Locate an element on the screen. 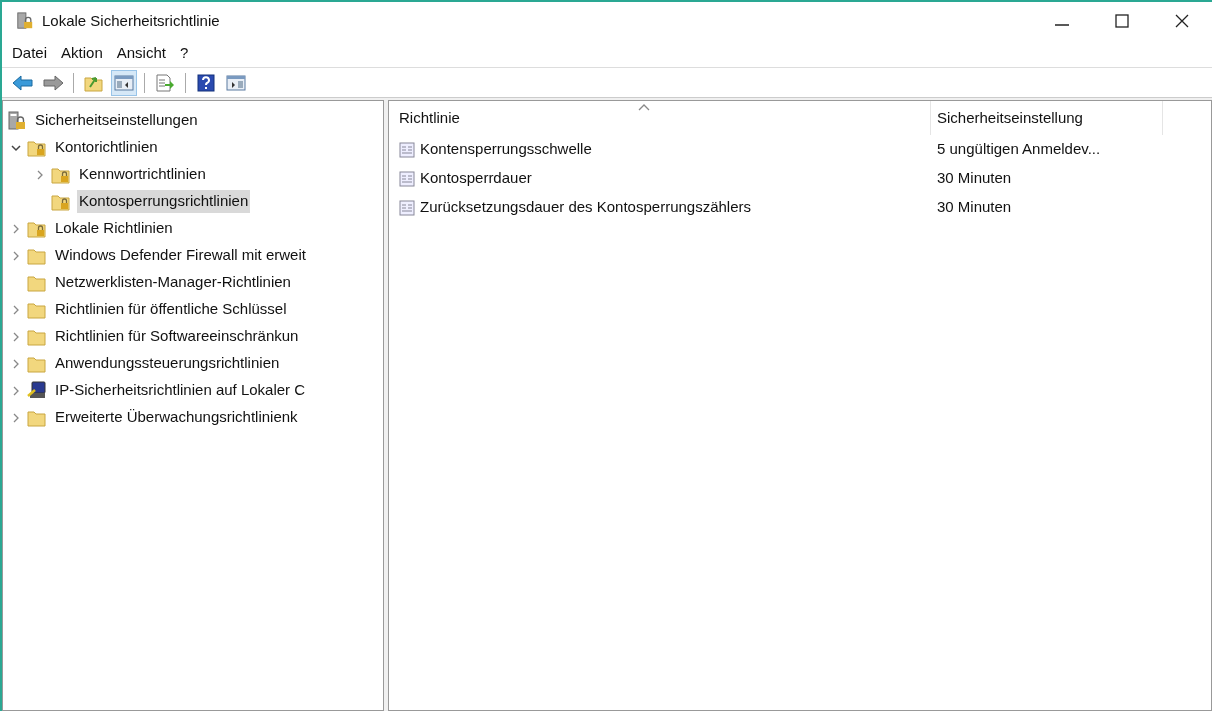 The width and height of the screenshot is (1212, 711). column-header: Richtlinie is located at coordinates (665, 118).